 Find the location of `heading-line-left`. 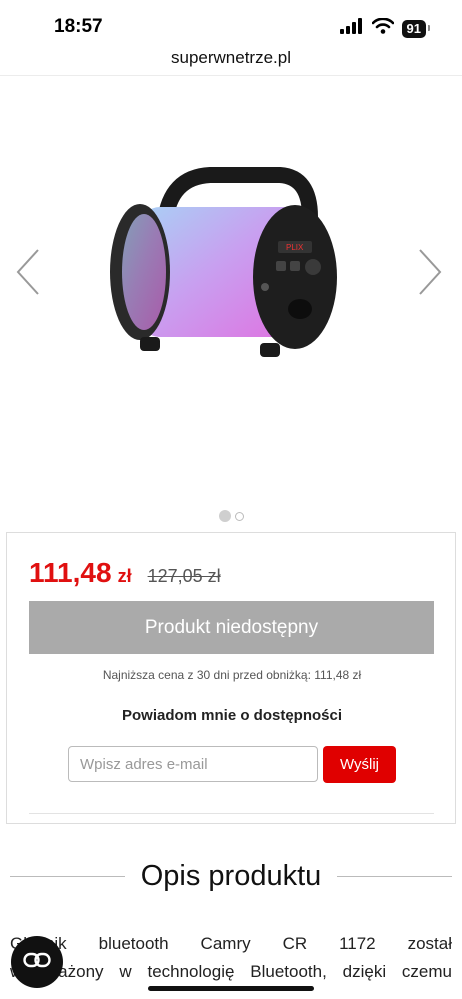

heading-line-left is located at coordinates (67, 876).